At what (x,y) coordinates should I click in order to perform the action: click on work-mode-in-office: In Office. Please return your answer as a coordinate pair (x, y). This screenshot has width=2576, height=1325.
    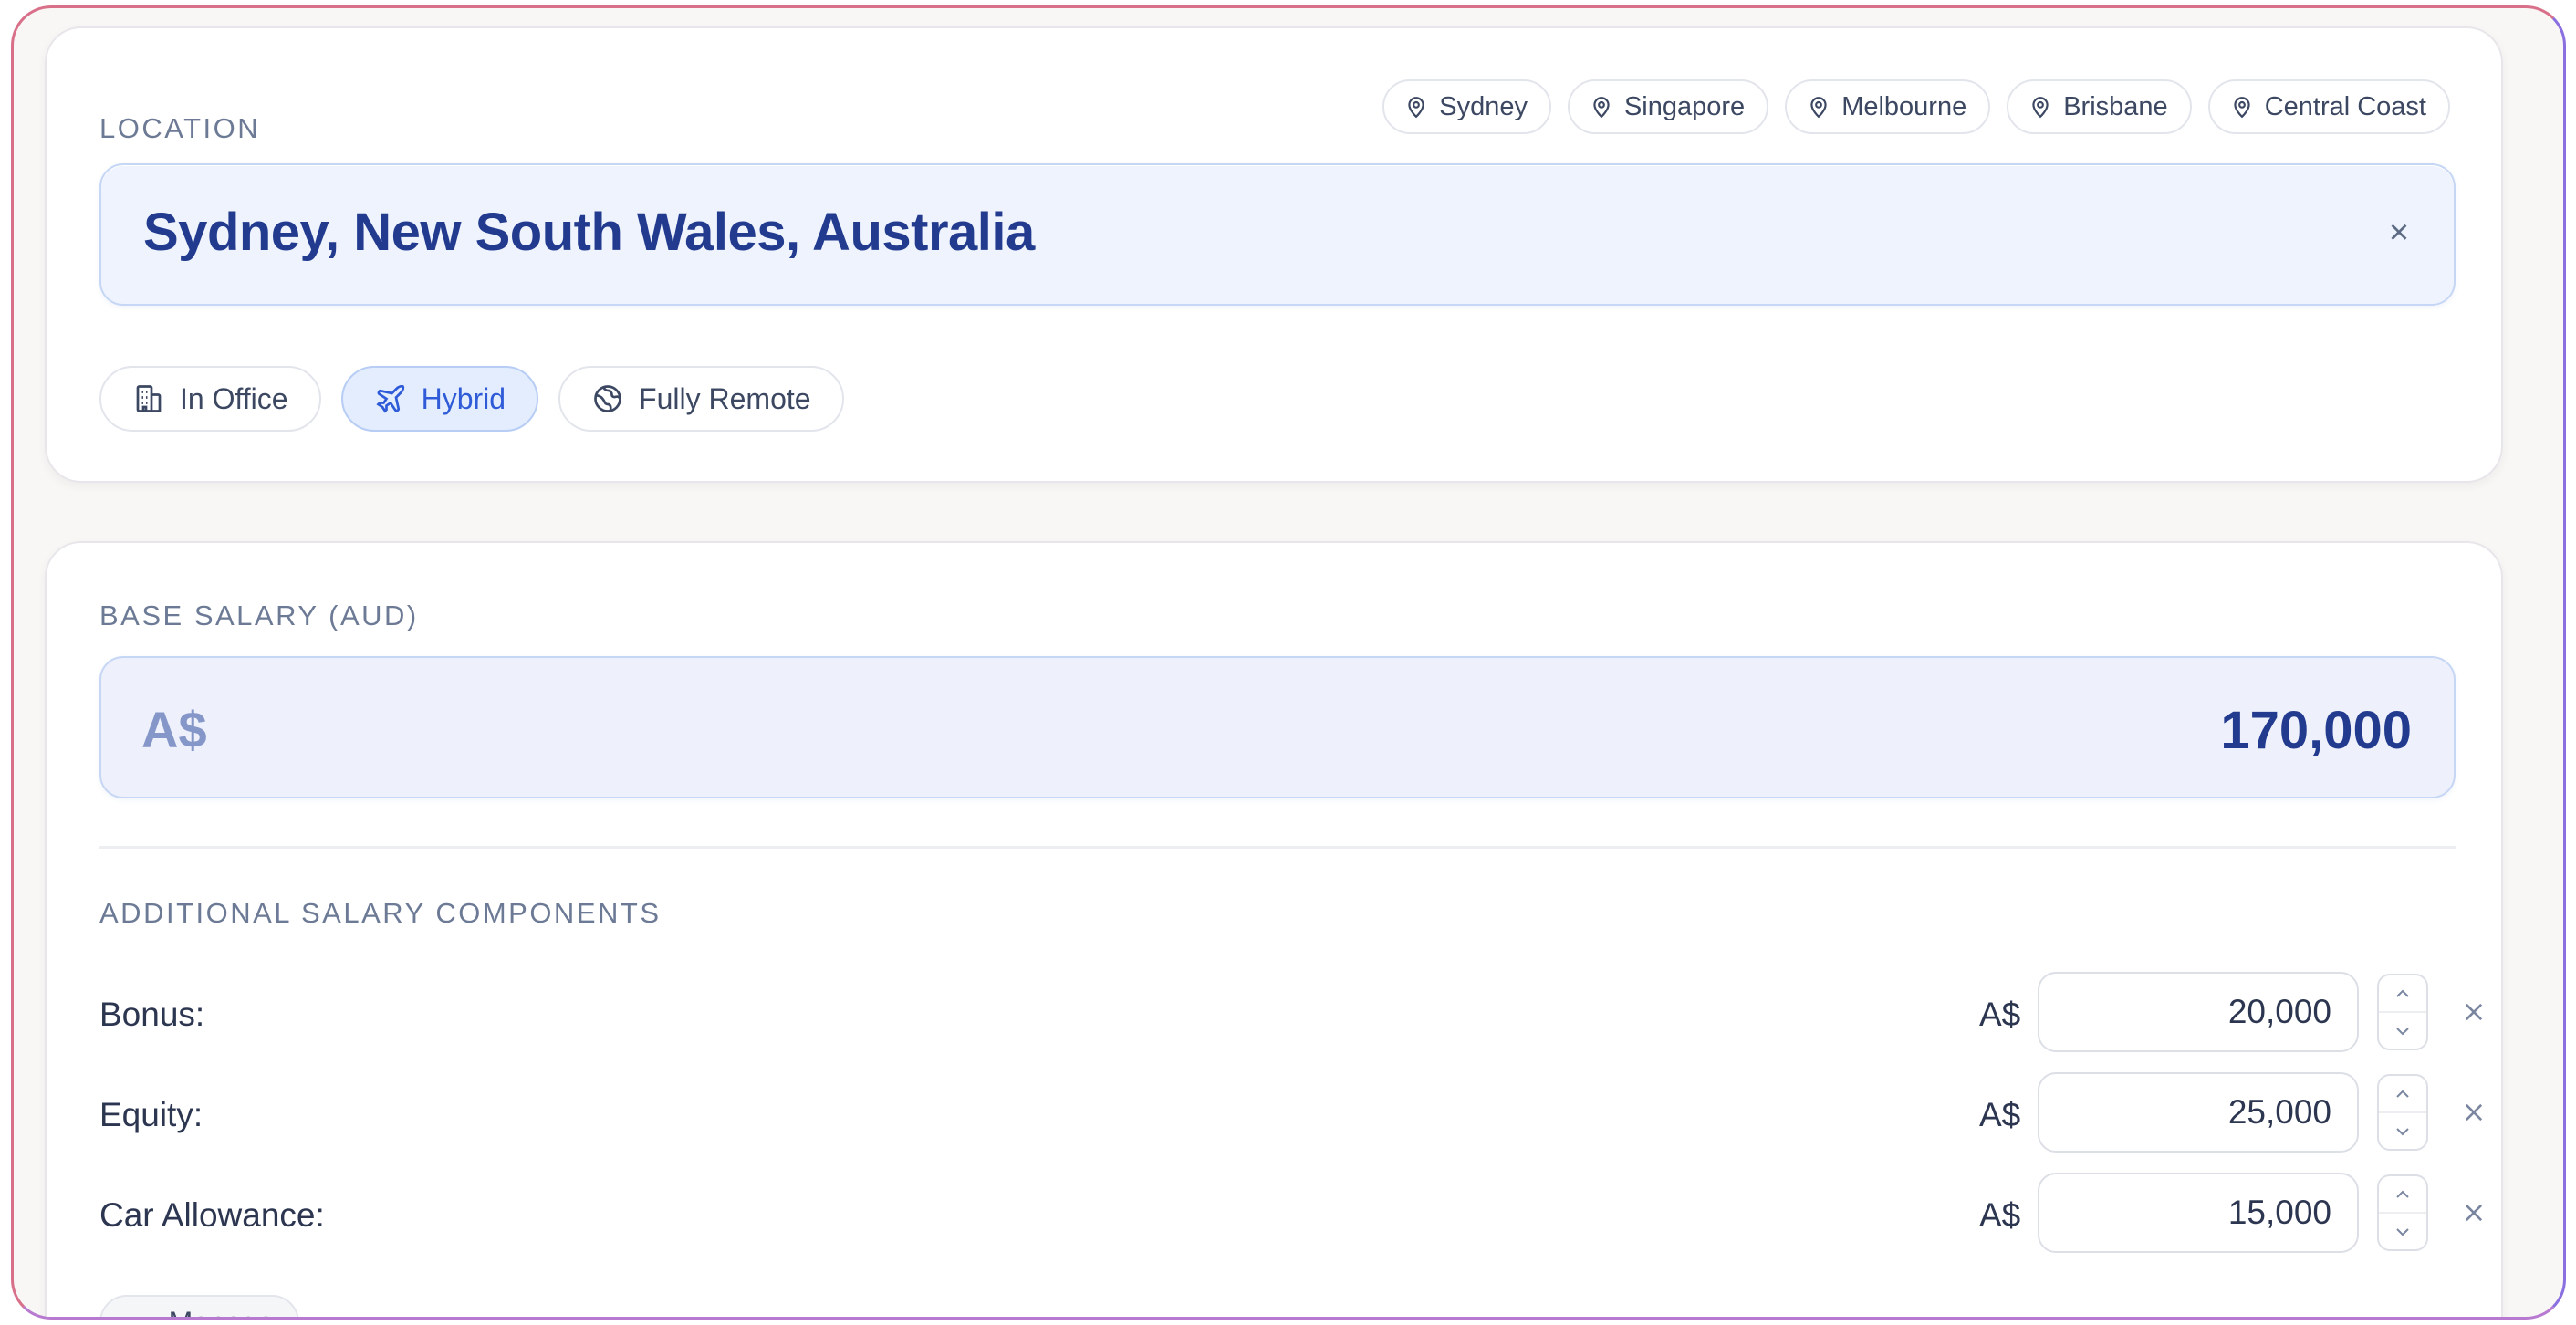
    Looking at the image, I should click on (210, 399).